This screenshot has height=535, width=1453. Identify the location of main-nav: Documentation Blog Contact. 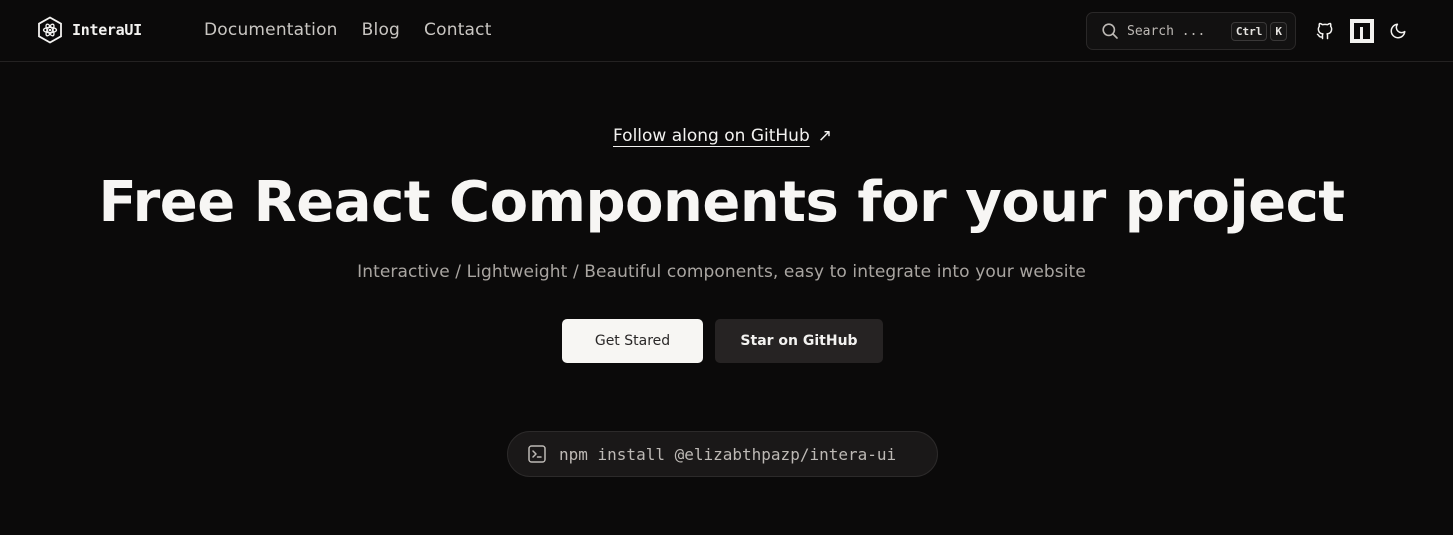
(348, 30).